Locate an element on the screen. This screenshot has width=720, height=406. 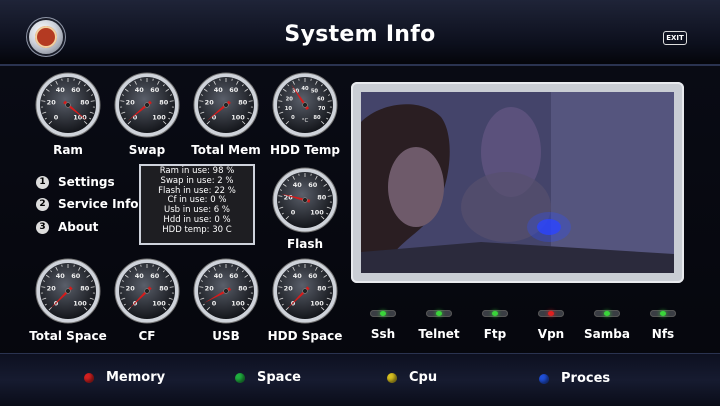
menu-label: About is located at coordinates (78, 227).